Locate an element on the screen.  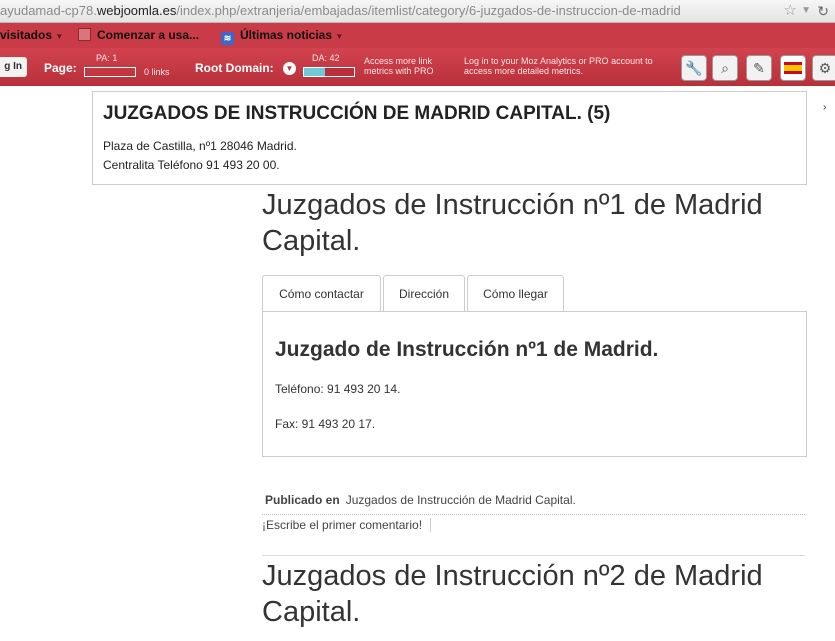
published-label: Publicado en is located at coordinates (302, 500).